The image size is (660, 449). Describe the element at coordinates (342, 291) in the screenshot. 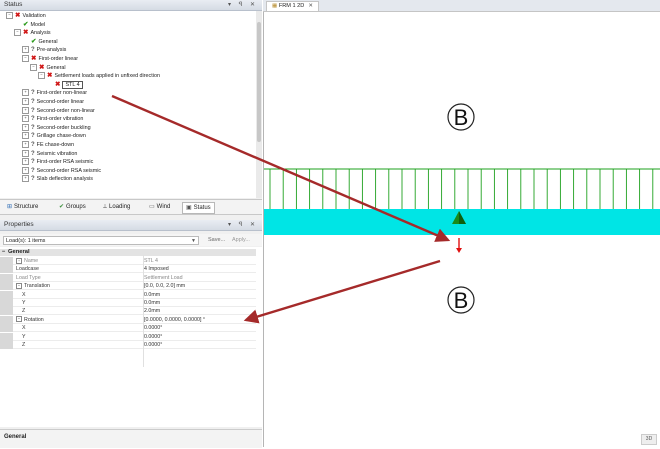

I see `annotation-arrow-to-properties` at that location.